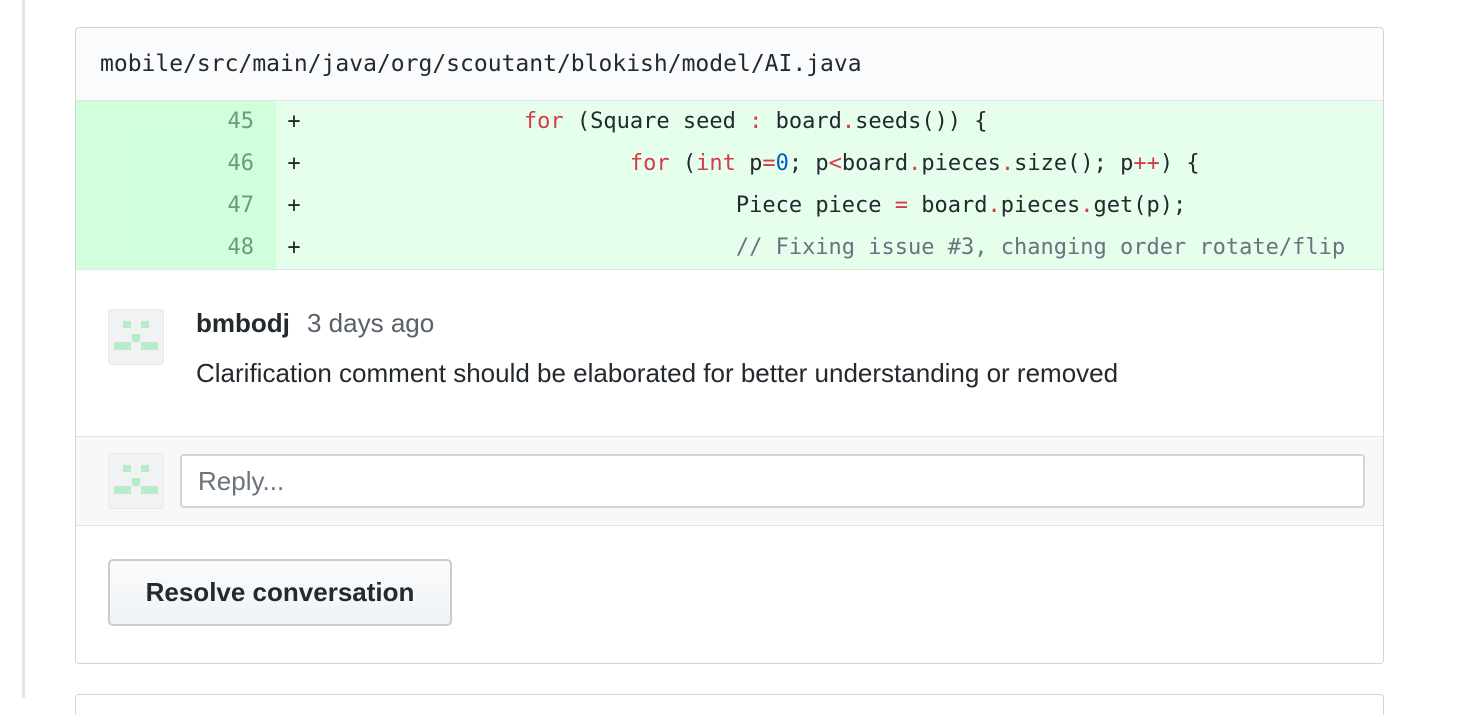  I want to click on diff-line: 45 + for (Square seed : board.seeds()) {, so click(729, 122).